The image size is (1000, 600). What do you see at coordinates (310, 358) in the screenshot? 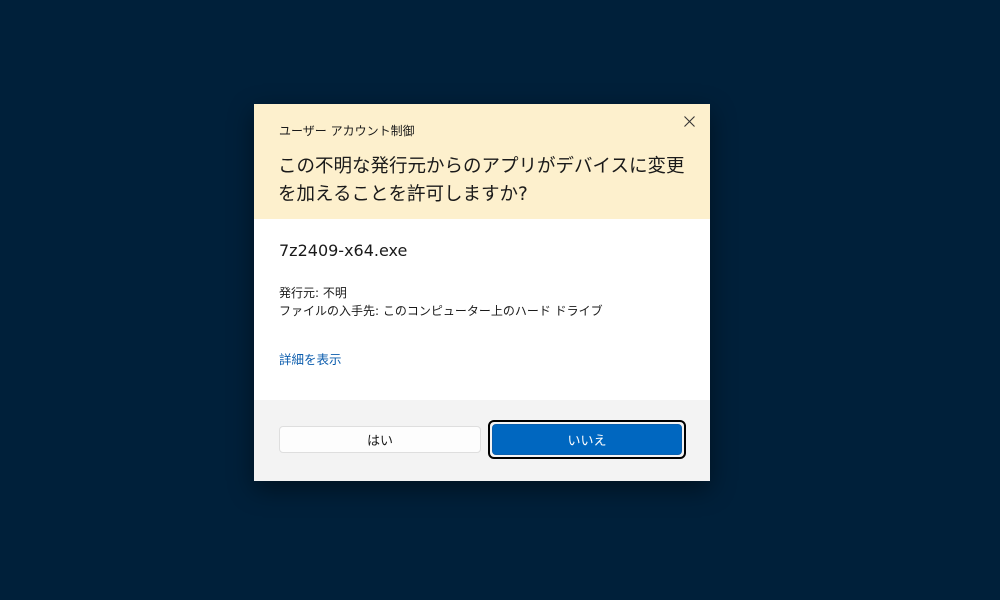
I see `show-details-link: 詳細を表示` at bounding box center [310, 358].